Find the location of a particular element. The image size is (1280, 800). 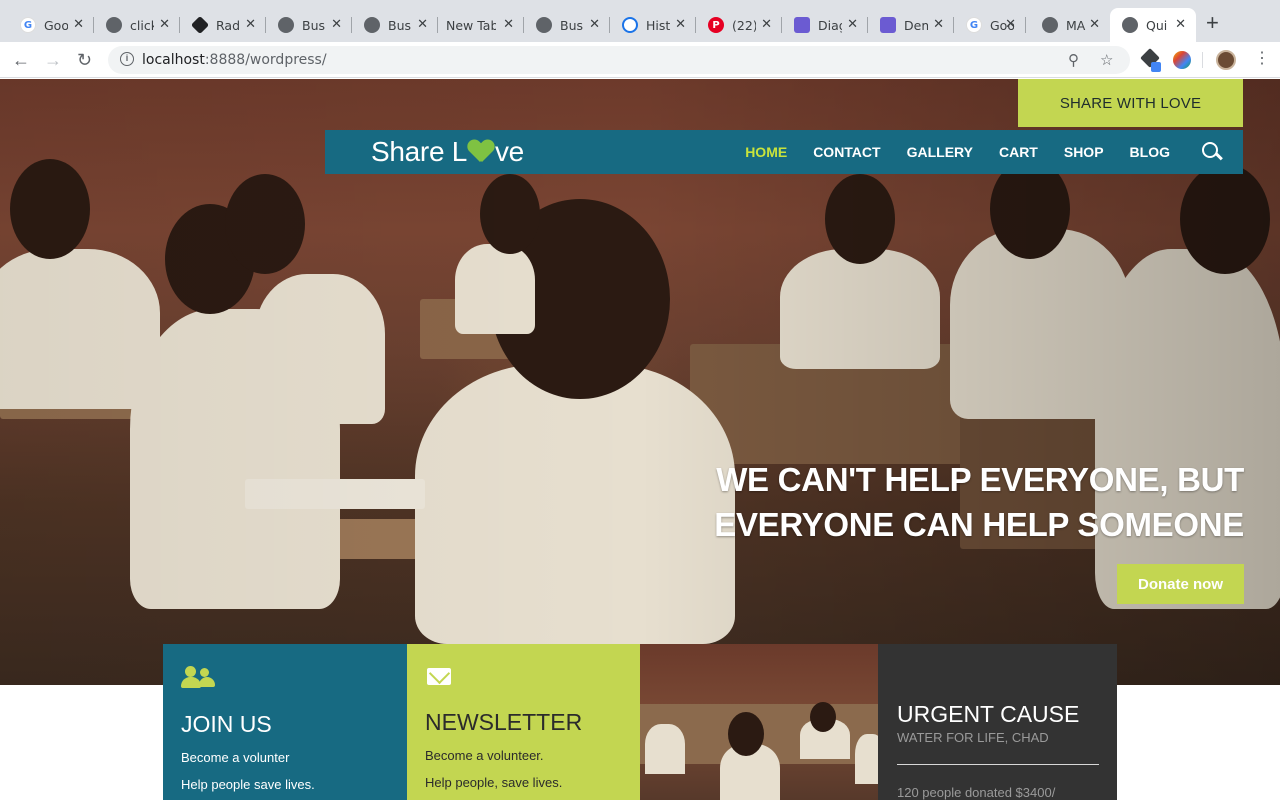

newsletter-text-2: Help people, save lives. is located at coordinates (494, 782).